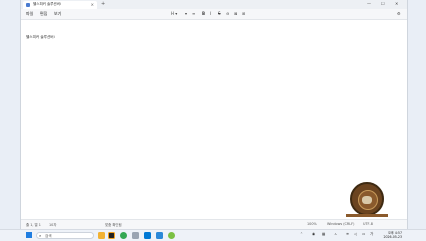  I want to click on list-dropdown: ▾, so click(186, 13).